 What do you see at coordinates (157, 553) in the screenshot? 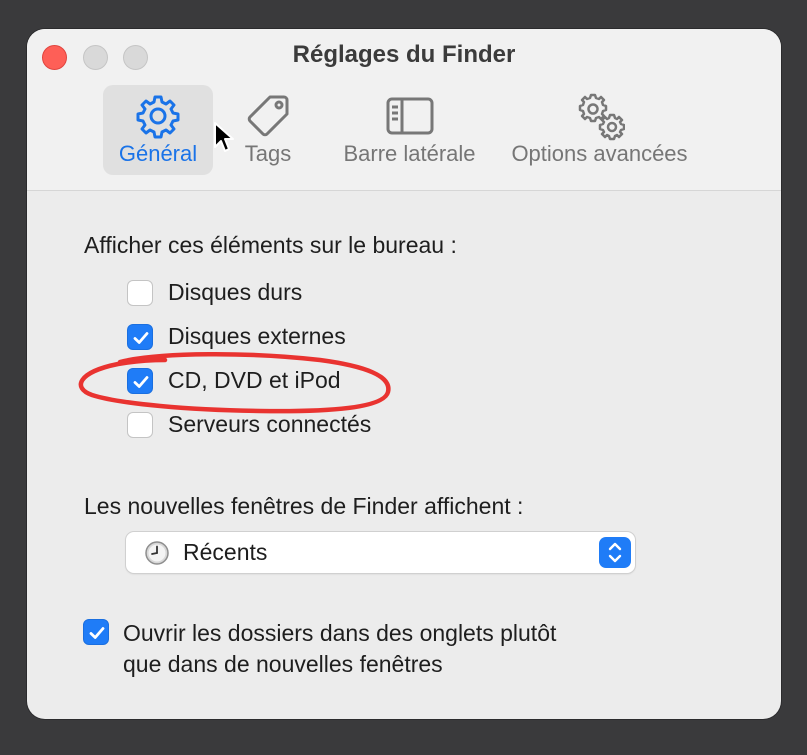
I see `clock-icon` at bounding box center [157, 553].